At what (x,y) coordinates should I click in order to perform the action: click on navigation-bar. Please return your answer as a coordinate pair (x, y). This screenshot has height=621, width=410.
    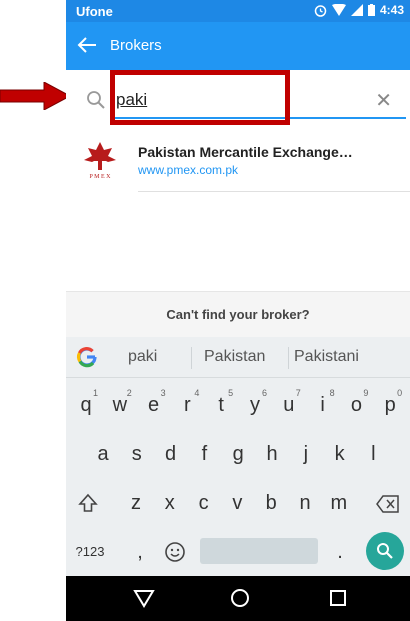
    Looking at the image, I should click on (238, 598).